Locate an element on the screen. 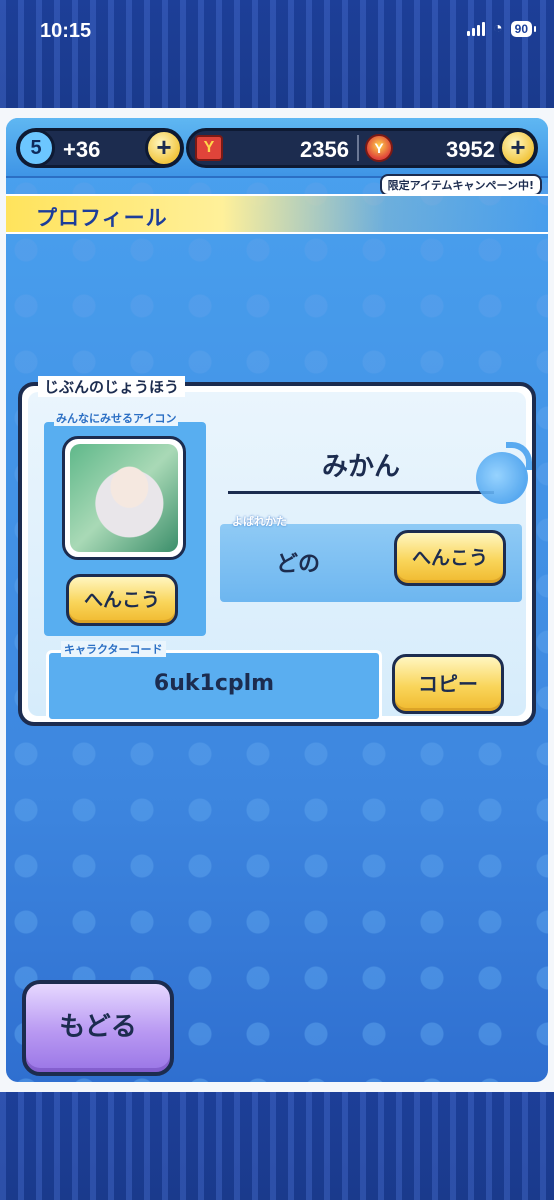 The width and height of the screenshot is (554, 1200). callname-label: よばれかた is located at coordinates (259, 521).